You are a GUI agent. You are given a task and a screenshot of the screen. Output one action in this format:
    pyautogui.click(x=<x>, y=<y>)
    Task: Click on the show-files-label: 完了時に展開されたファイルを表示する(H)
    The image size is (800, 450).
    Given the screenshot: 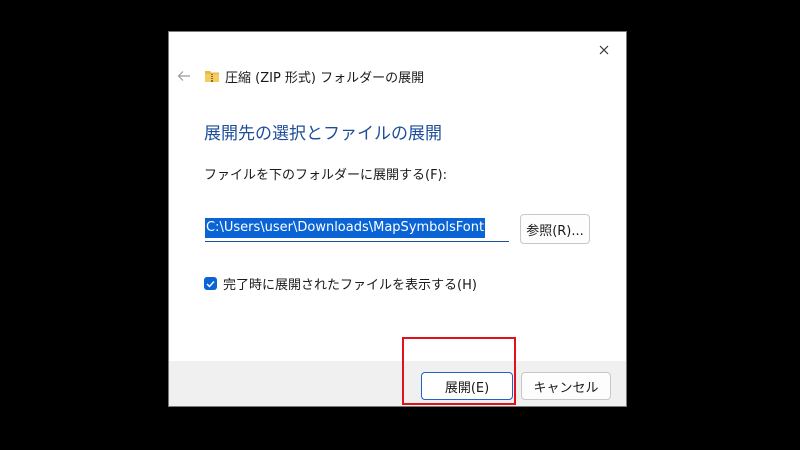 What is the action you would take?
    pyautogui.click(x=350, y=285)
    